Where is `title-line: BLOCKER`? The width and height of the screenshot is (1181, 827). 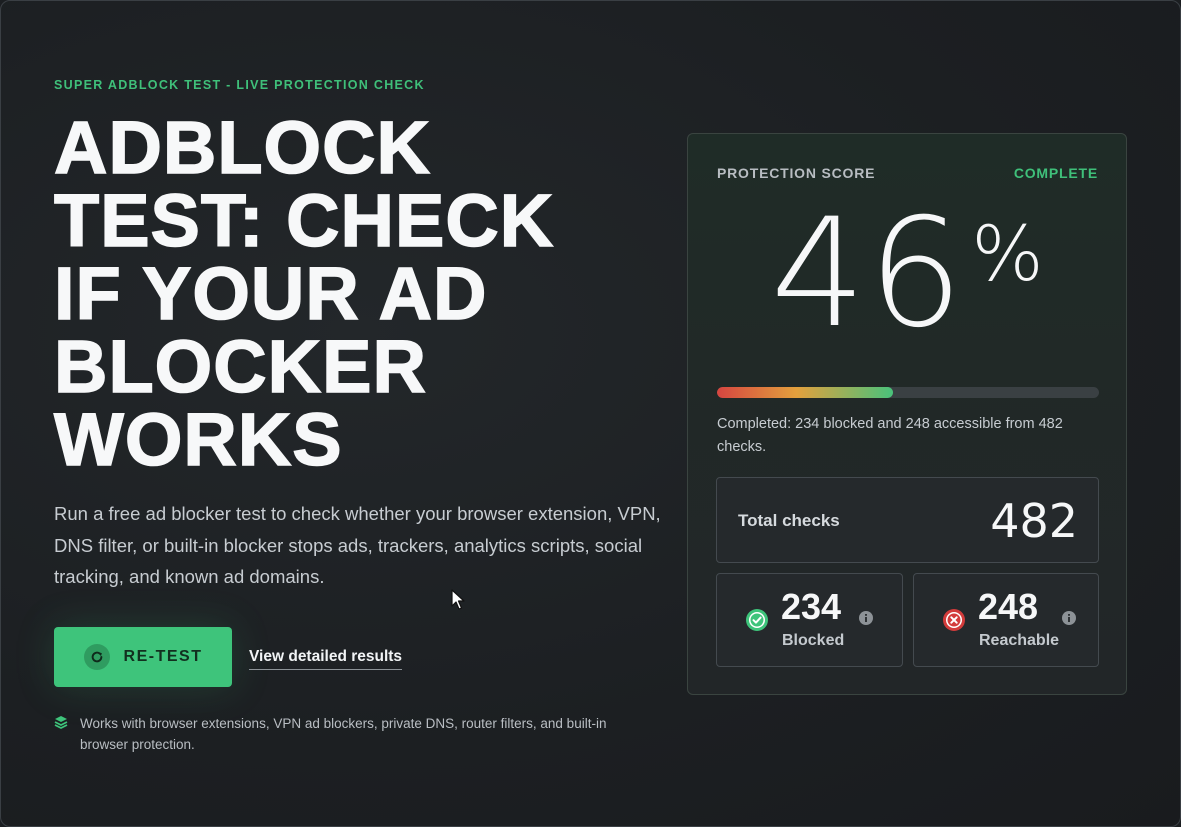
title-line: BLOCKER is located at coordinates (240, 366).